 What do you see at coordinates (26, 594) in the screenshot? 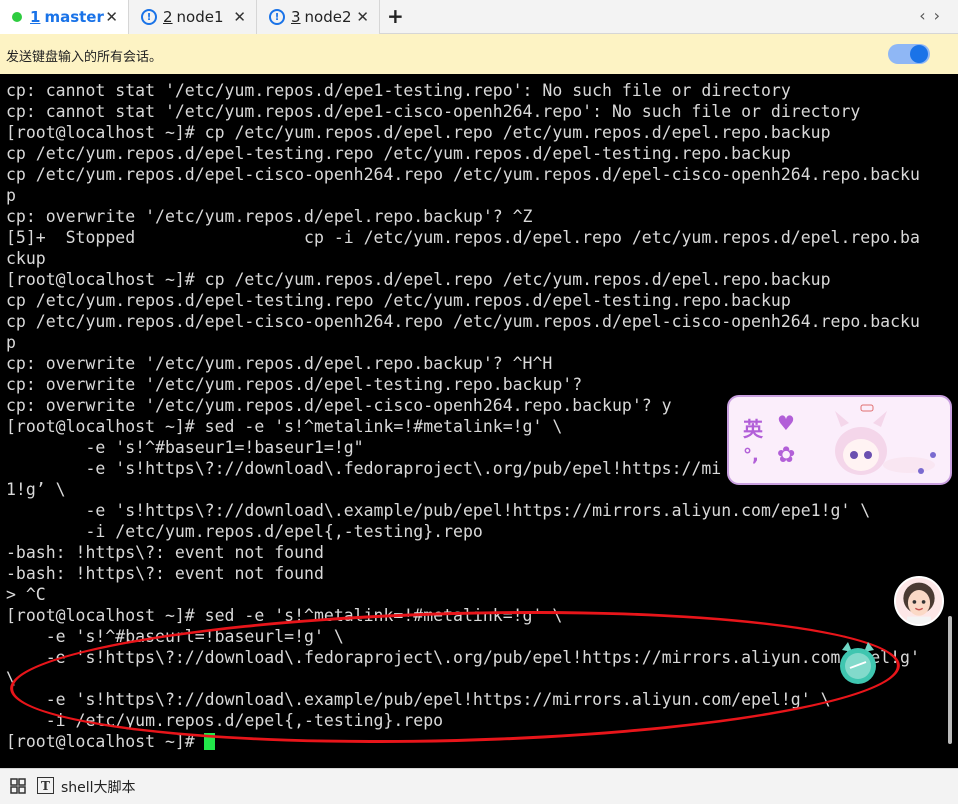
I see `terminal-line: > ^C` at bounding box center [26, 594].